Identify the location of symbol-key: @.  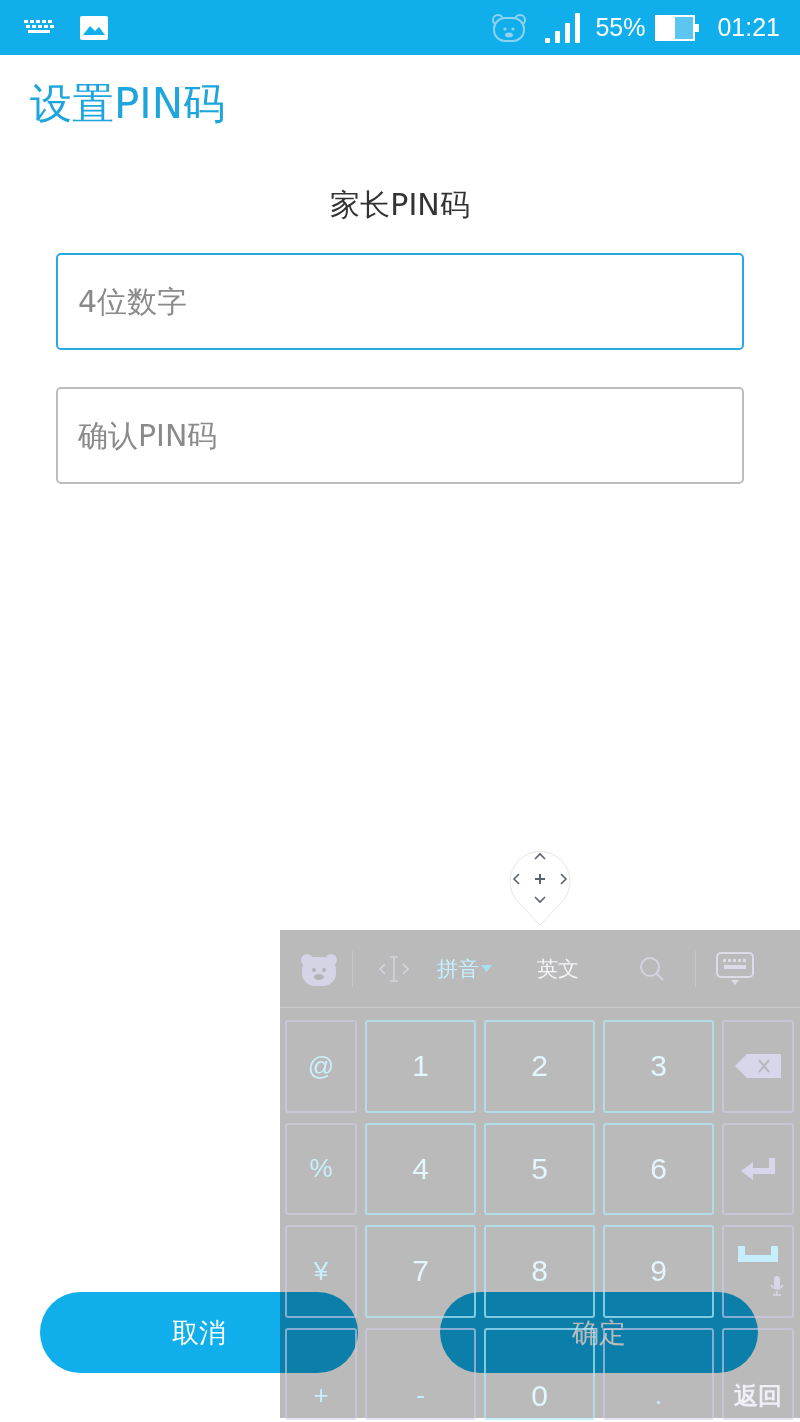
(321, 1066).